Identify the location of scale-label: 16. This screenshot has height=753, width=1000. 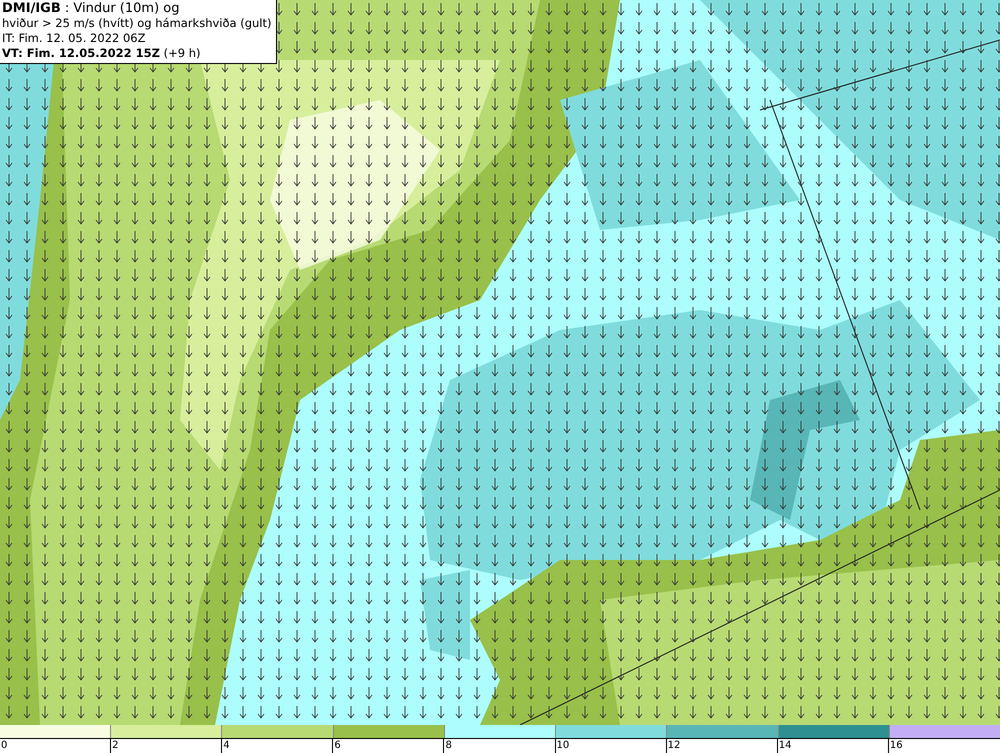
(895, 746).